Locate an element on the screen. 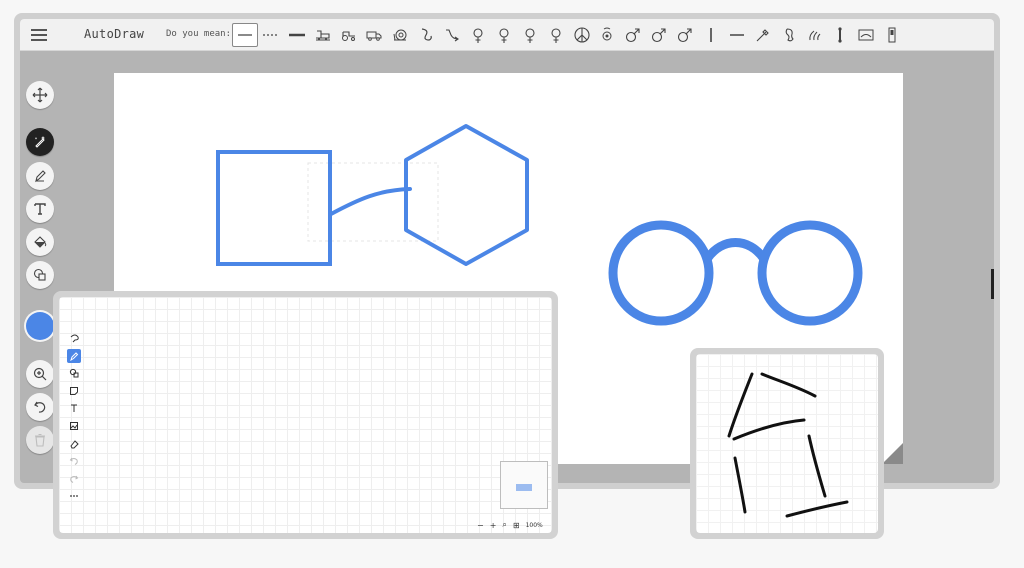 The image size is (1024, 568). lasso-icon is located at coordinates (74, 338).